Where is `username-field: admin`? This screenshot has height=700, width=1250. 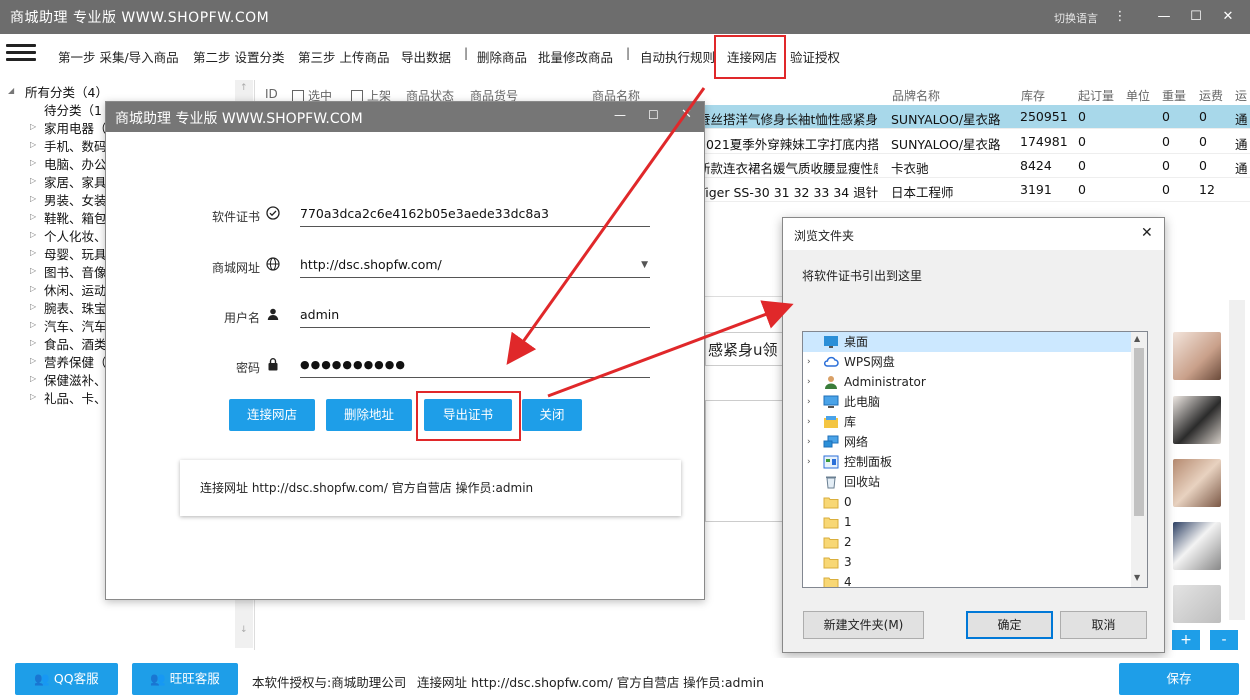
username-field: admin is located at coordinates (475, 316).